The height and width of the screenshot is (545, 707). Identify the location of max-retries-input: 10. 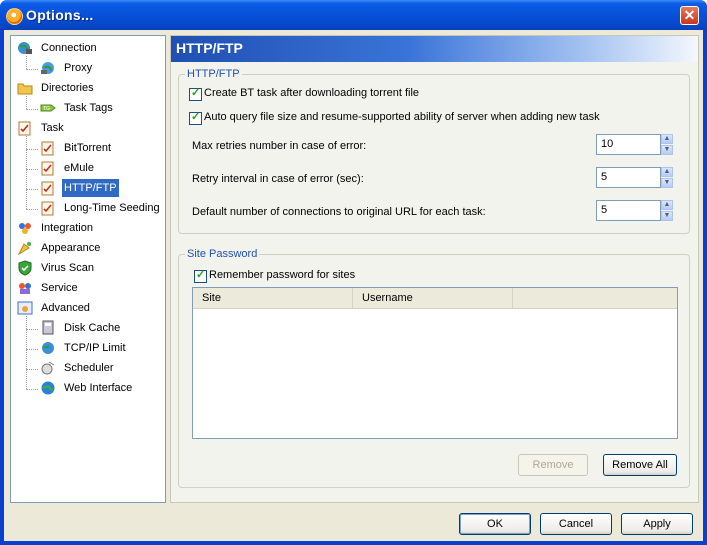
(628, 144).